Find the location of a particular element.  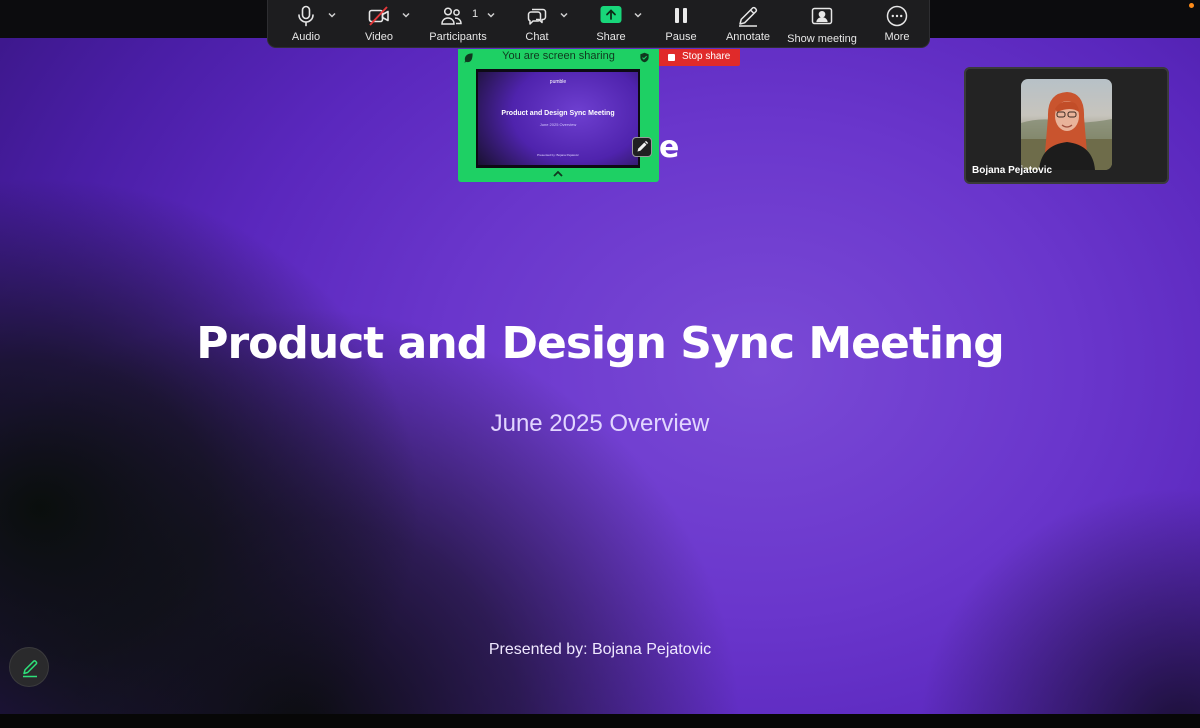

participant-video-tile: Bojana Pejatovic is located at coordinates (1066, 125).